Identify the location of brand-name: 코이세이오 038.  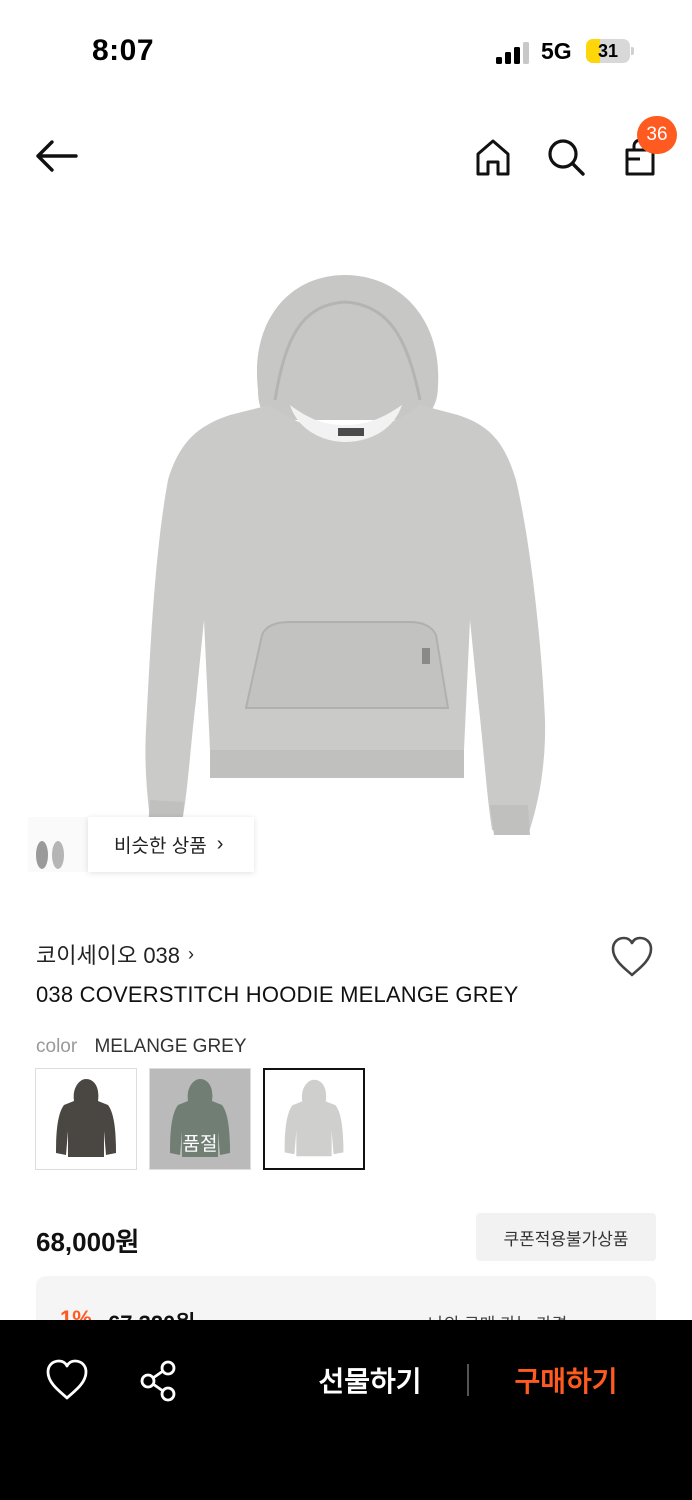
(108, 955).